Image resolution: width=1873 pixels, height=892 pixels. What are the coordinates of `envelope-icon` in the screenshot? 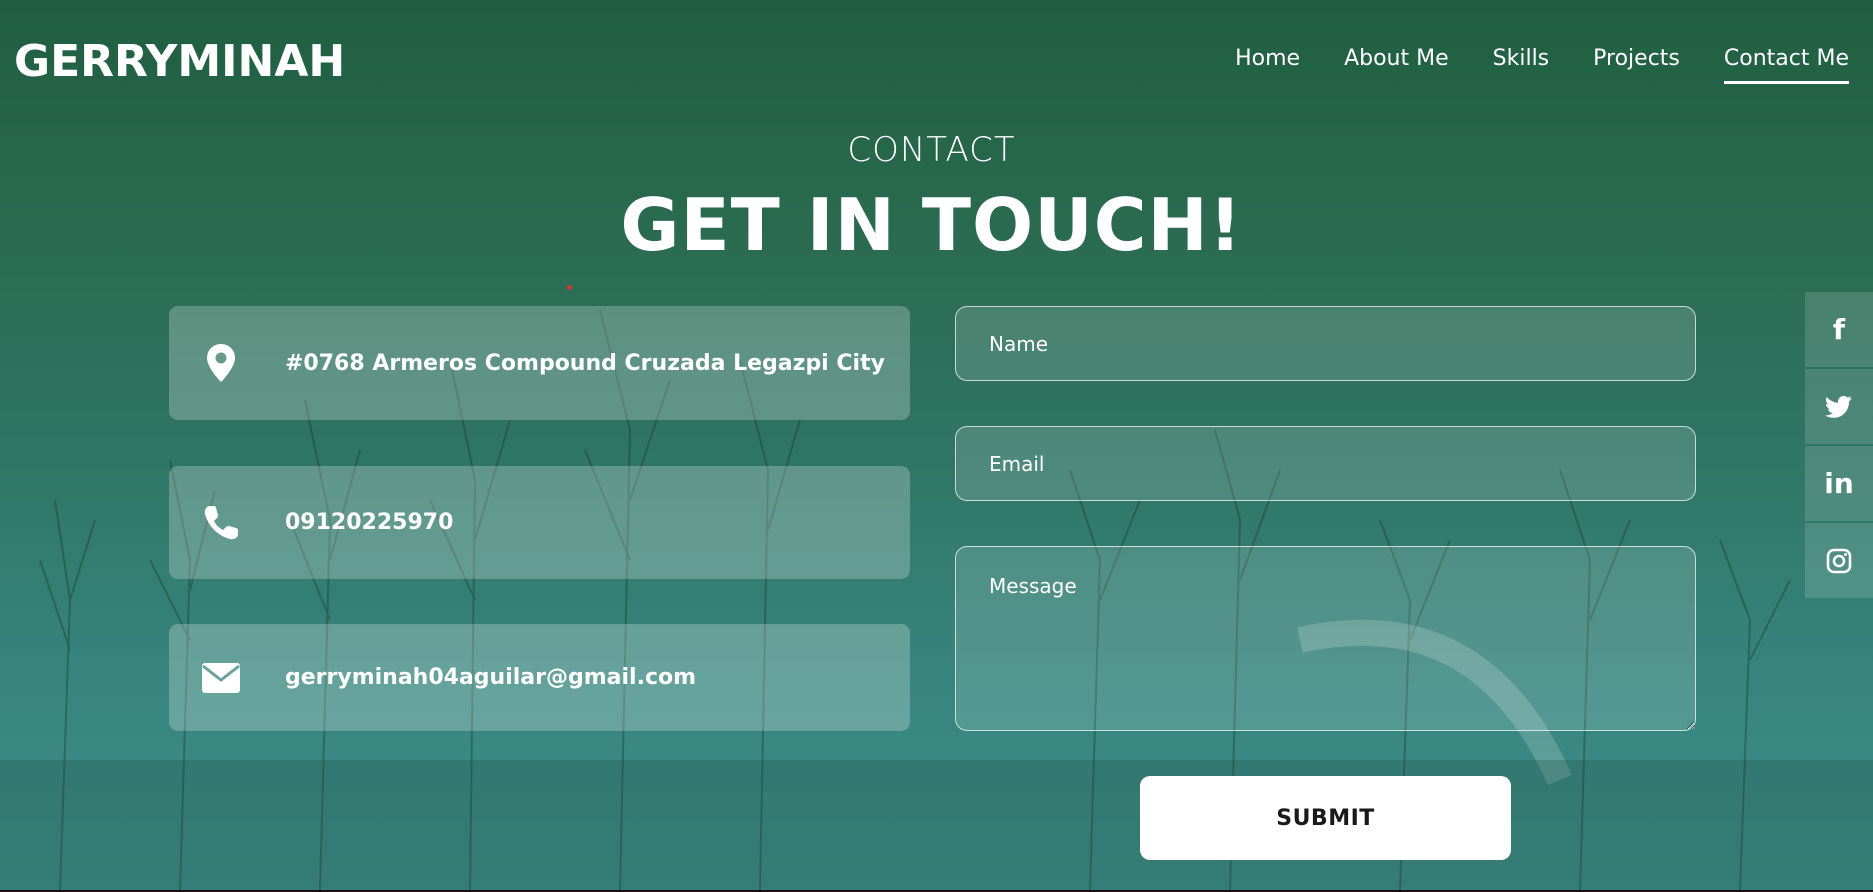 It's located at (221, 678).